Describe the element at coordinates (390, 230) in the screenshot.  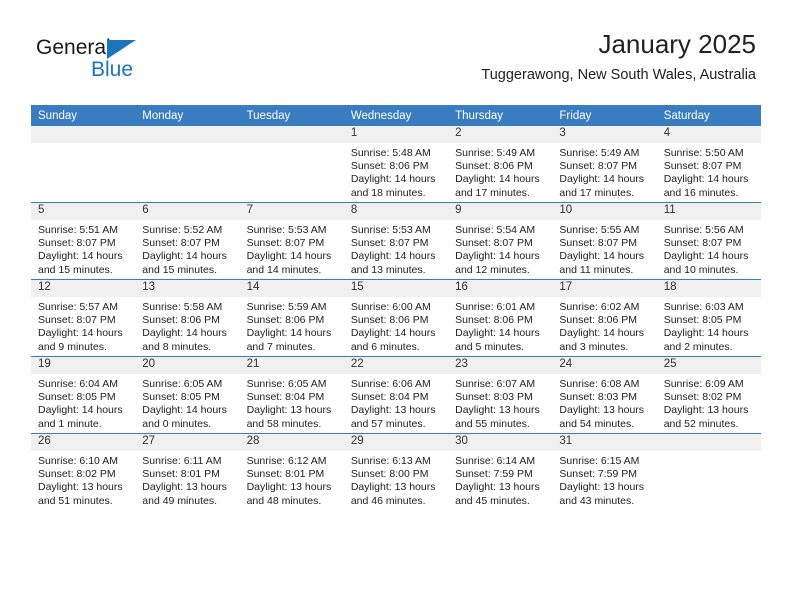
I see `sunrise-time: Sunrise: 5:53 AM` at that location.